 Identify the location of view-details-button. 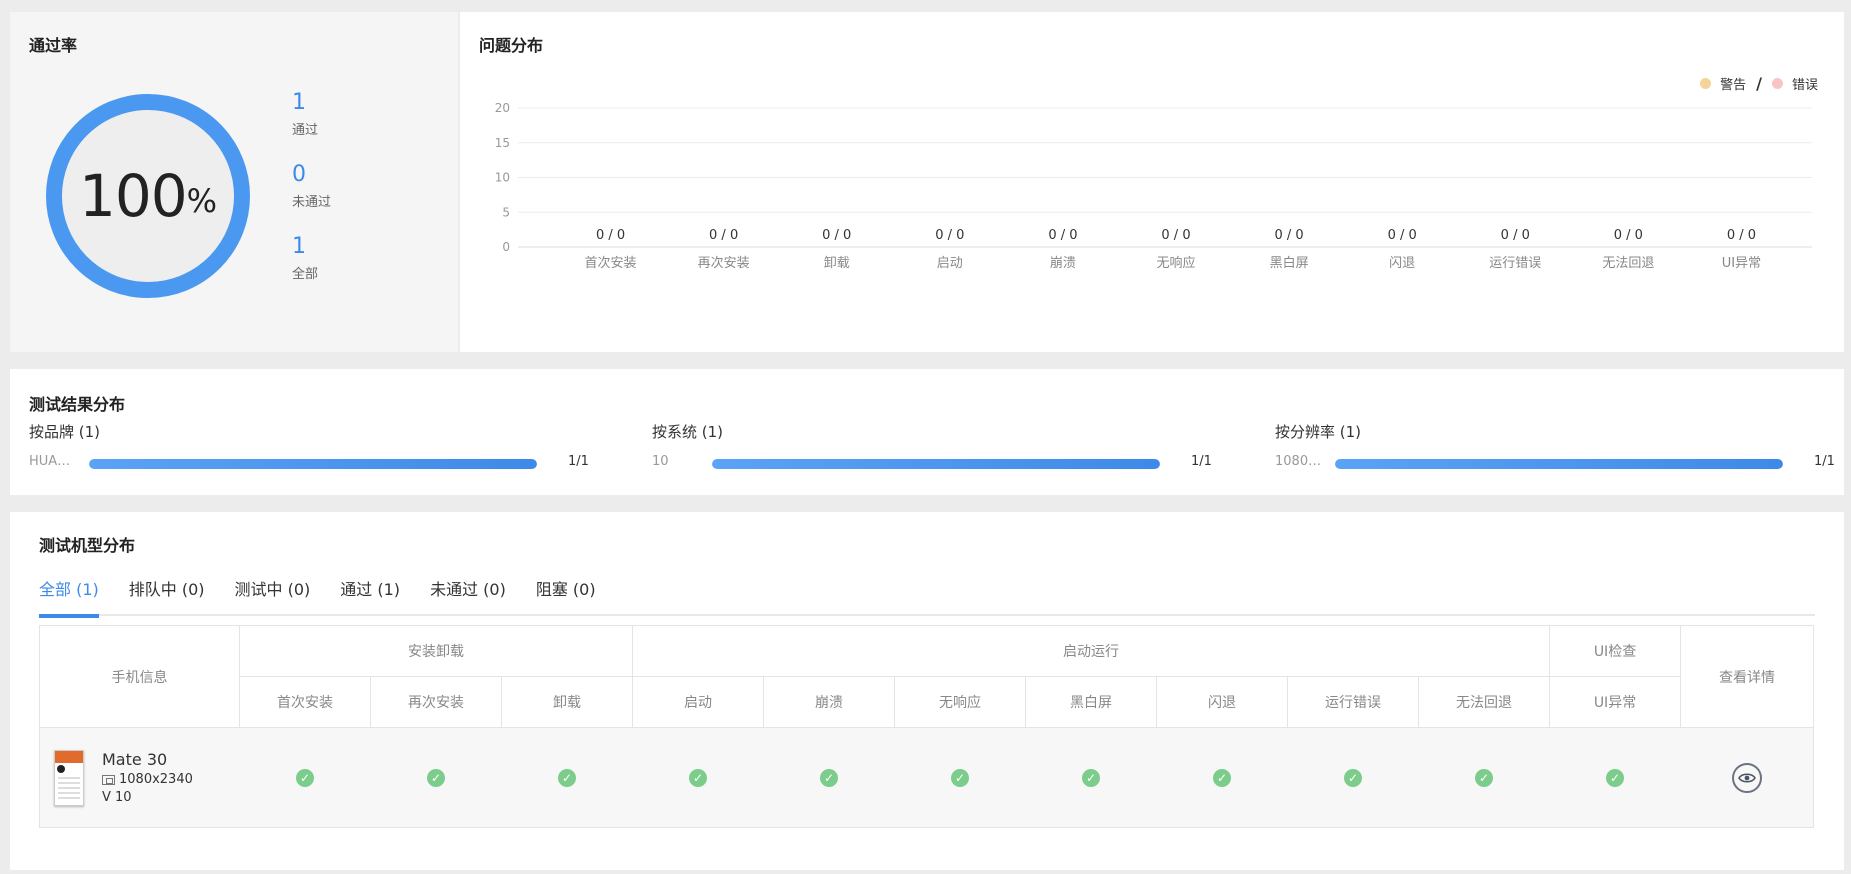
(1746, 777).